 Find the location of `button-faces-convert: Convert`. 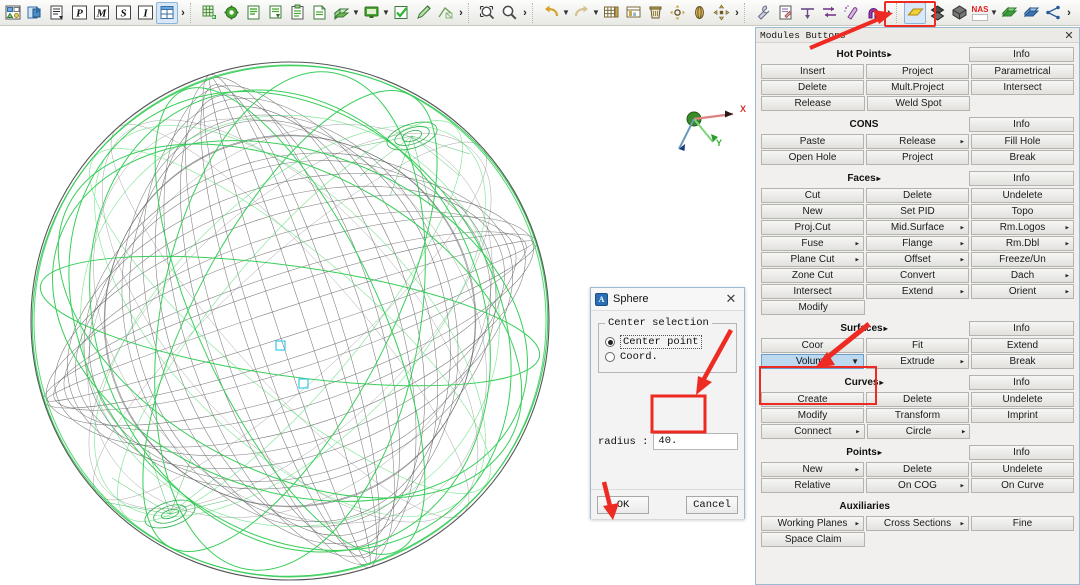

button-faces-convert: Convert is located at coordinates (917, 275).